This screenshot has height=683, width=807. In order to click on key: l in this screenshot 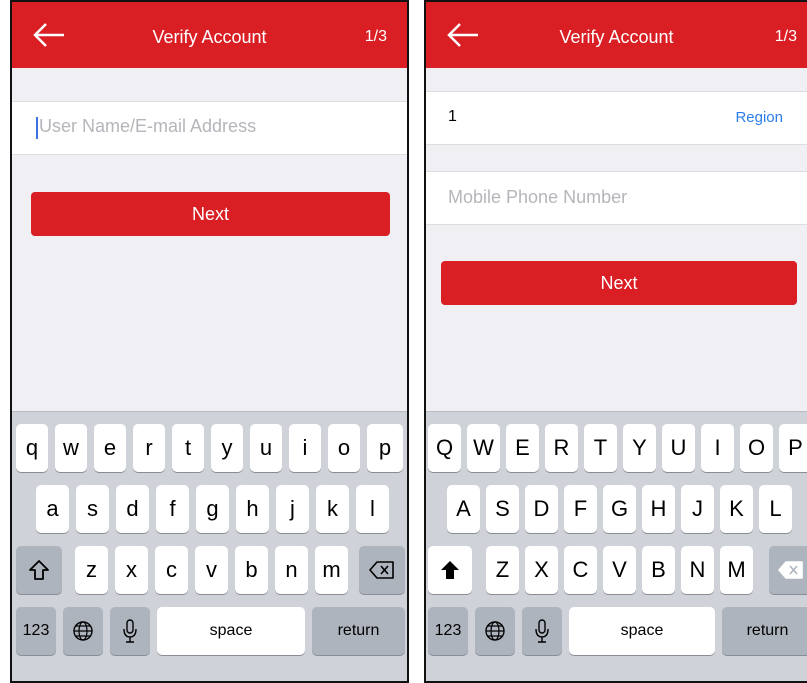, I will do `click(372, 509)`.